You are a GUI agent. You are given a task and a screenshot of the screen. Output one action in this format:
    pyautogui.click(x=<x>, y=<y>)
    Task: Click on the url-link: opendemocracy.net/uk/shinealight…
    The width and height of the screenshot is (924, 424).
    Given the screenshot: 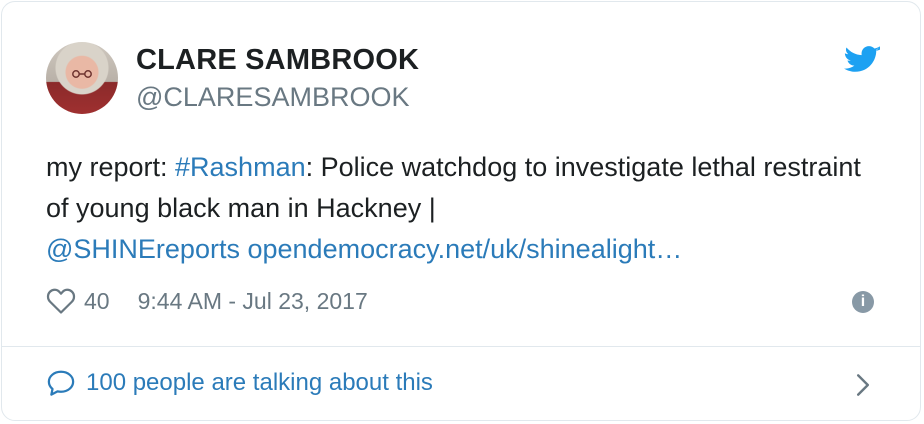 What is the action you would take?
    pyautogui.click(x=464, y=249)
    